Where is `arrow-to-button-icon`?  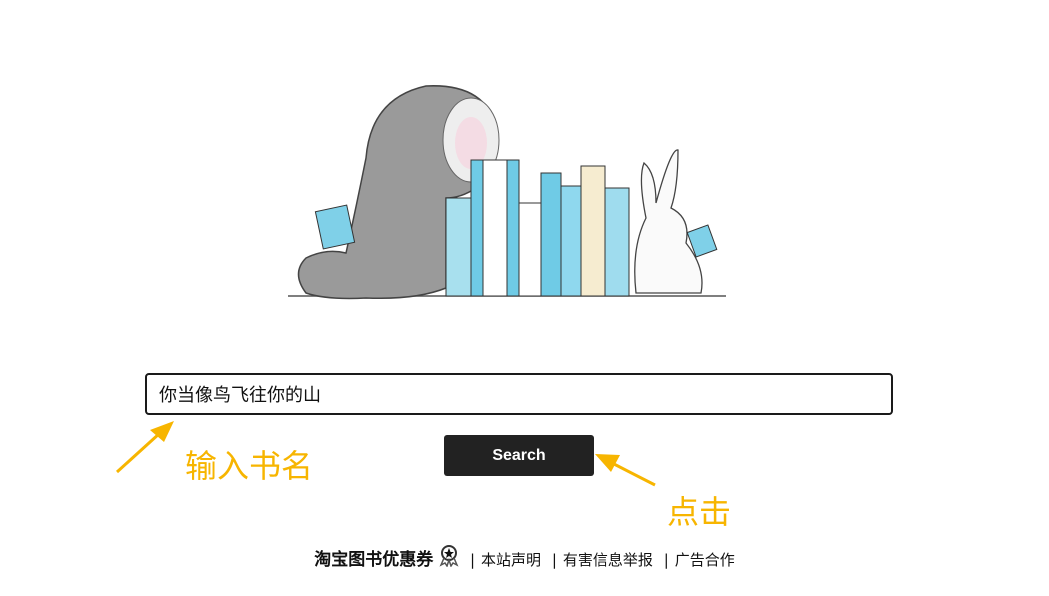 arrow-to-button-icon is located at coordinates (625, 470).